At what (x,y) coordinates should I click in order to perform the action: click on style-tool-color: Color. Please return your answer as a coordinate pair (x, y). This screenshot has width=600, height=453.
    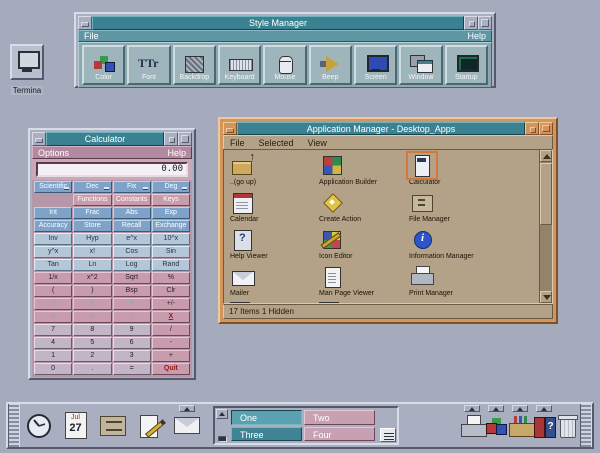
    Looking at the image, I should click on (104, 65).